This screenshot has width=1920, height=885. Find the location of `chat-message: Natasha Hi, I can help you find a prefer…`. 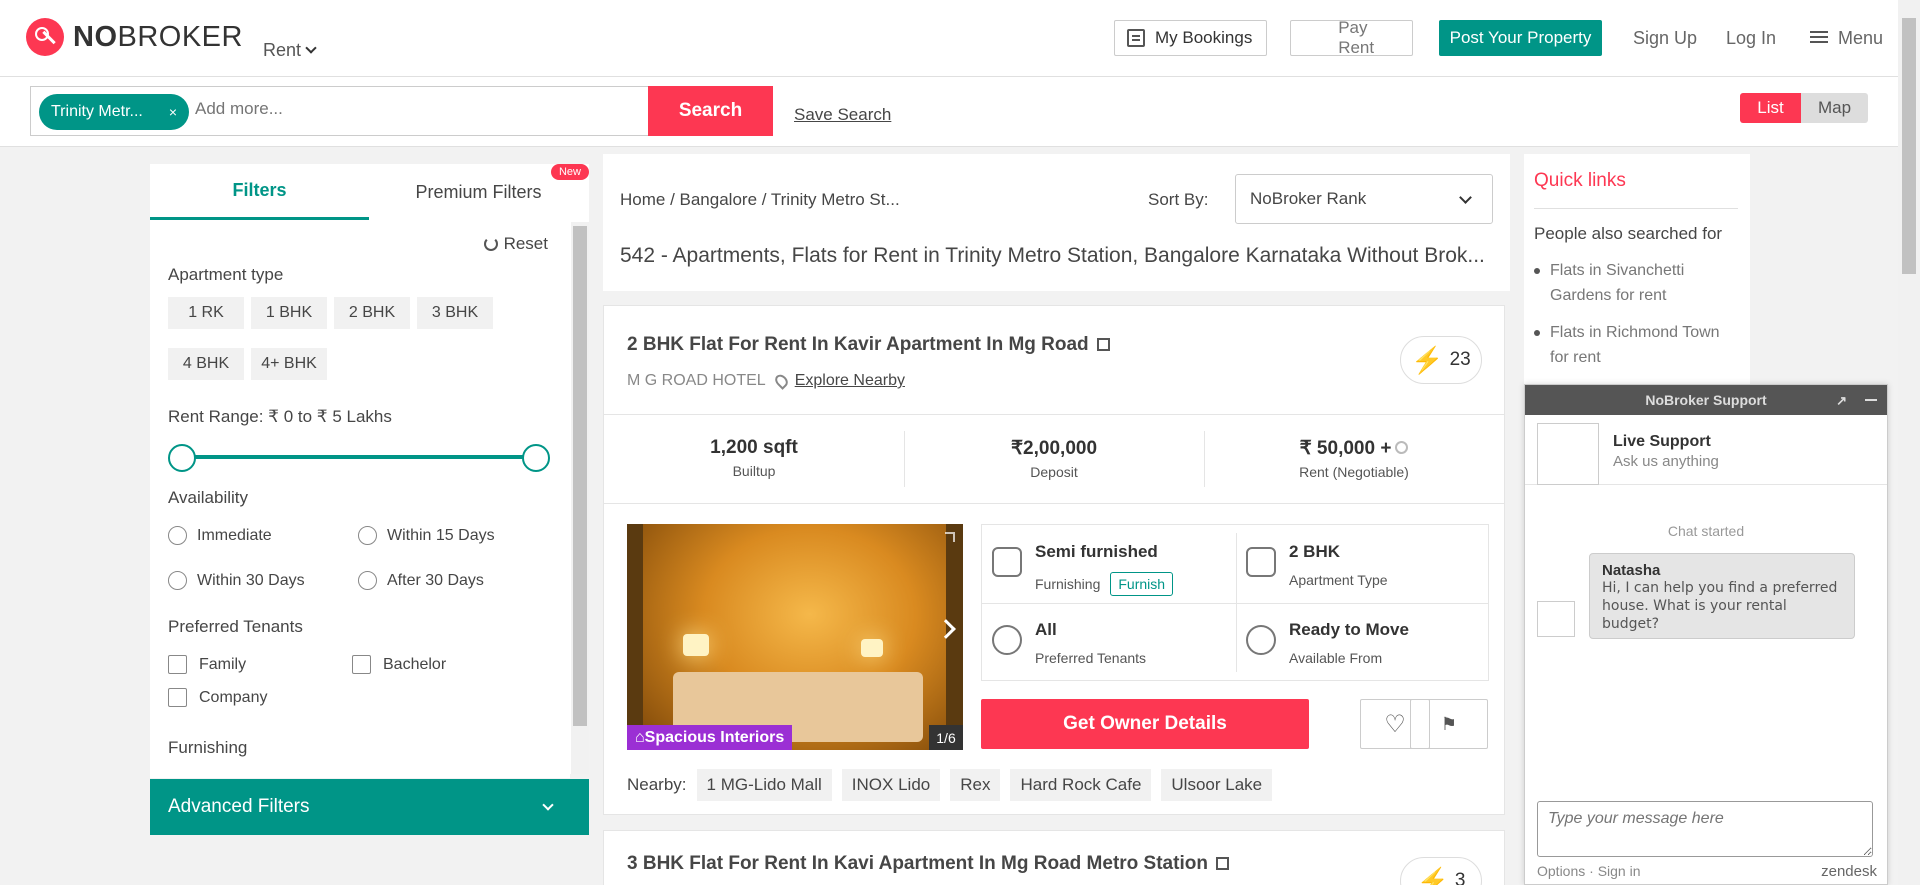

chat-message: Natasha Hi, I can help you find a prefer… is located at coordinates (1722, 596).